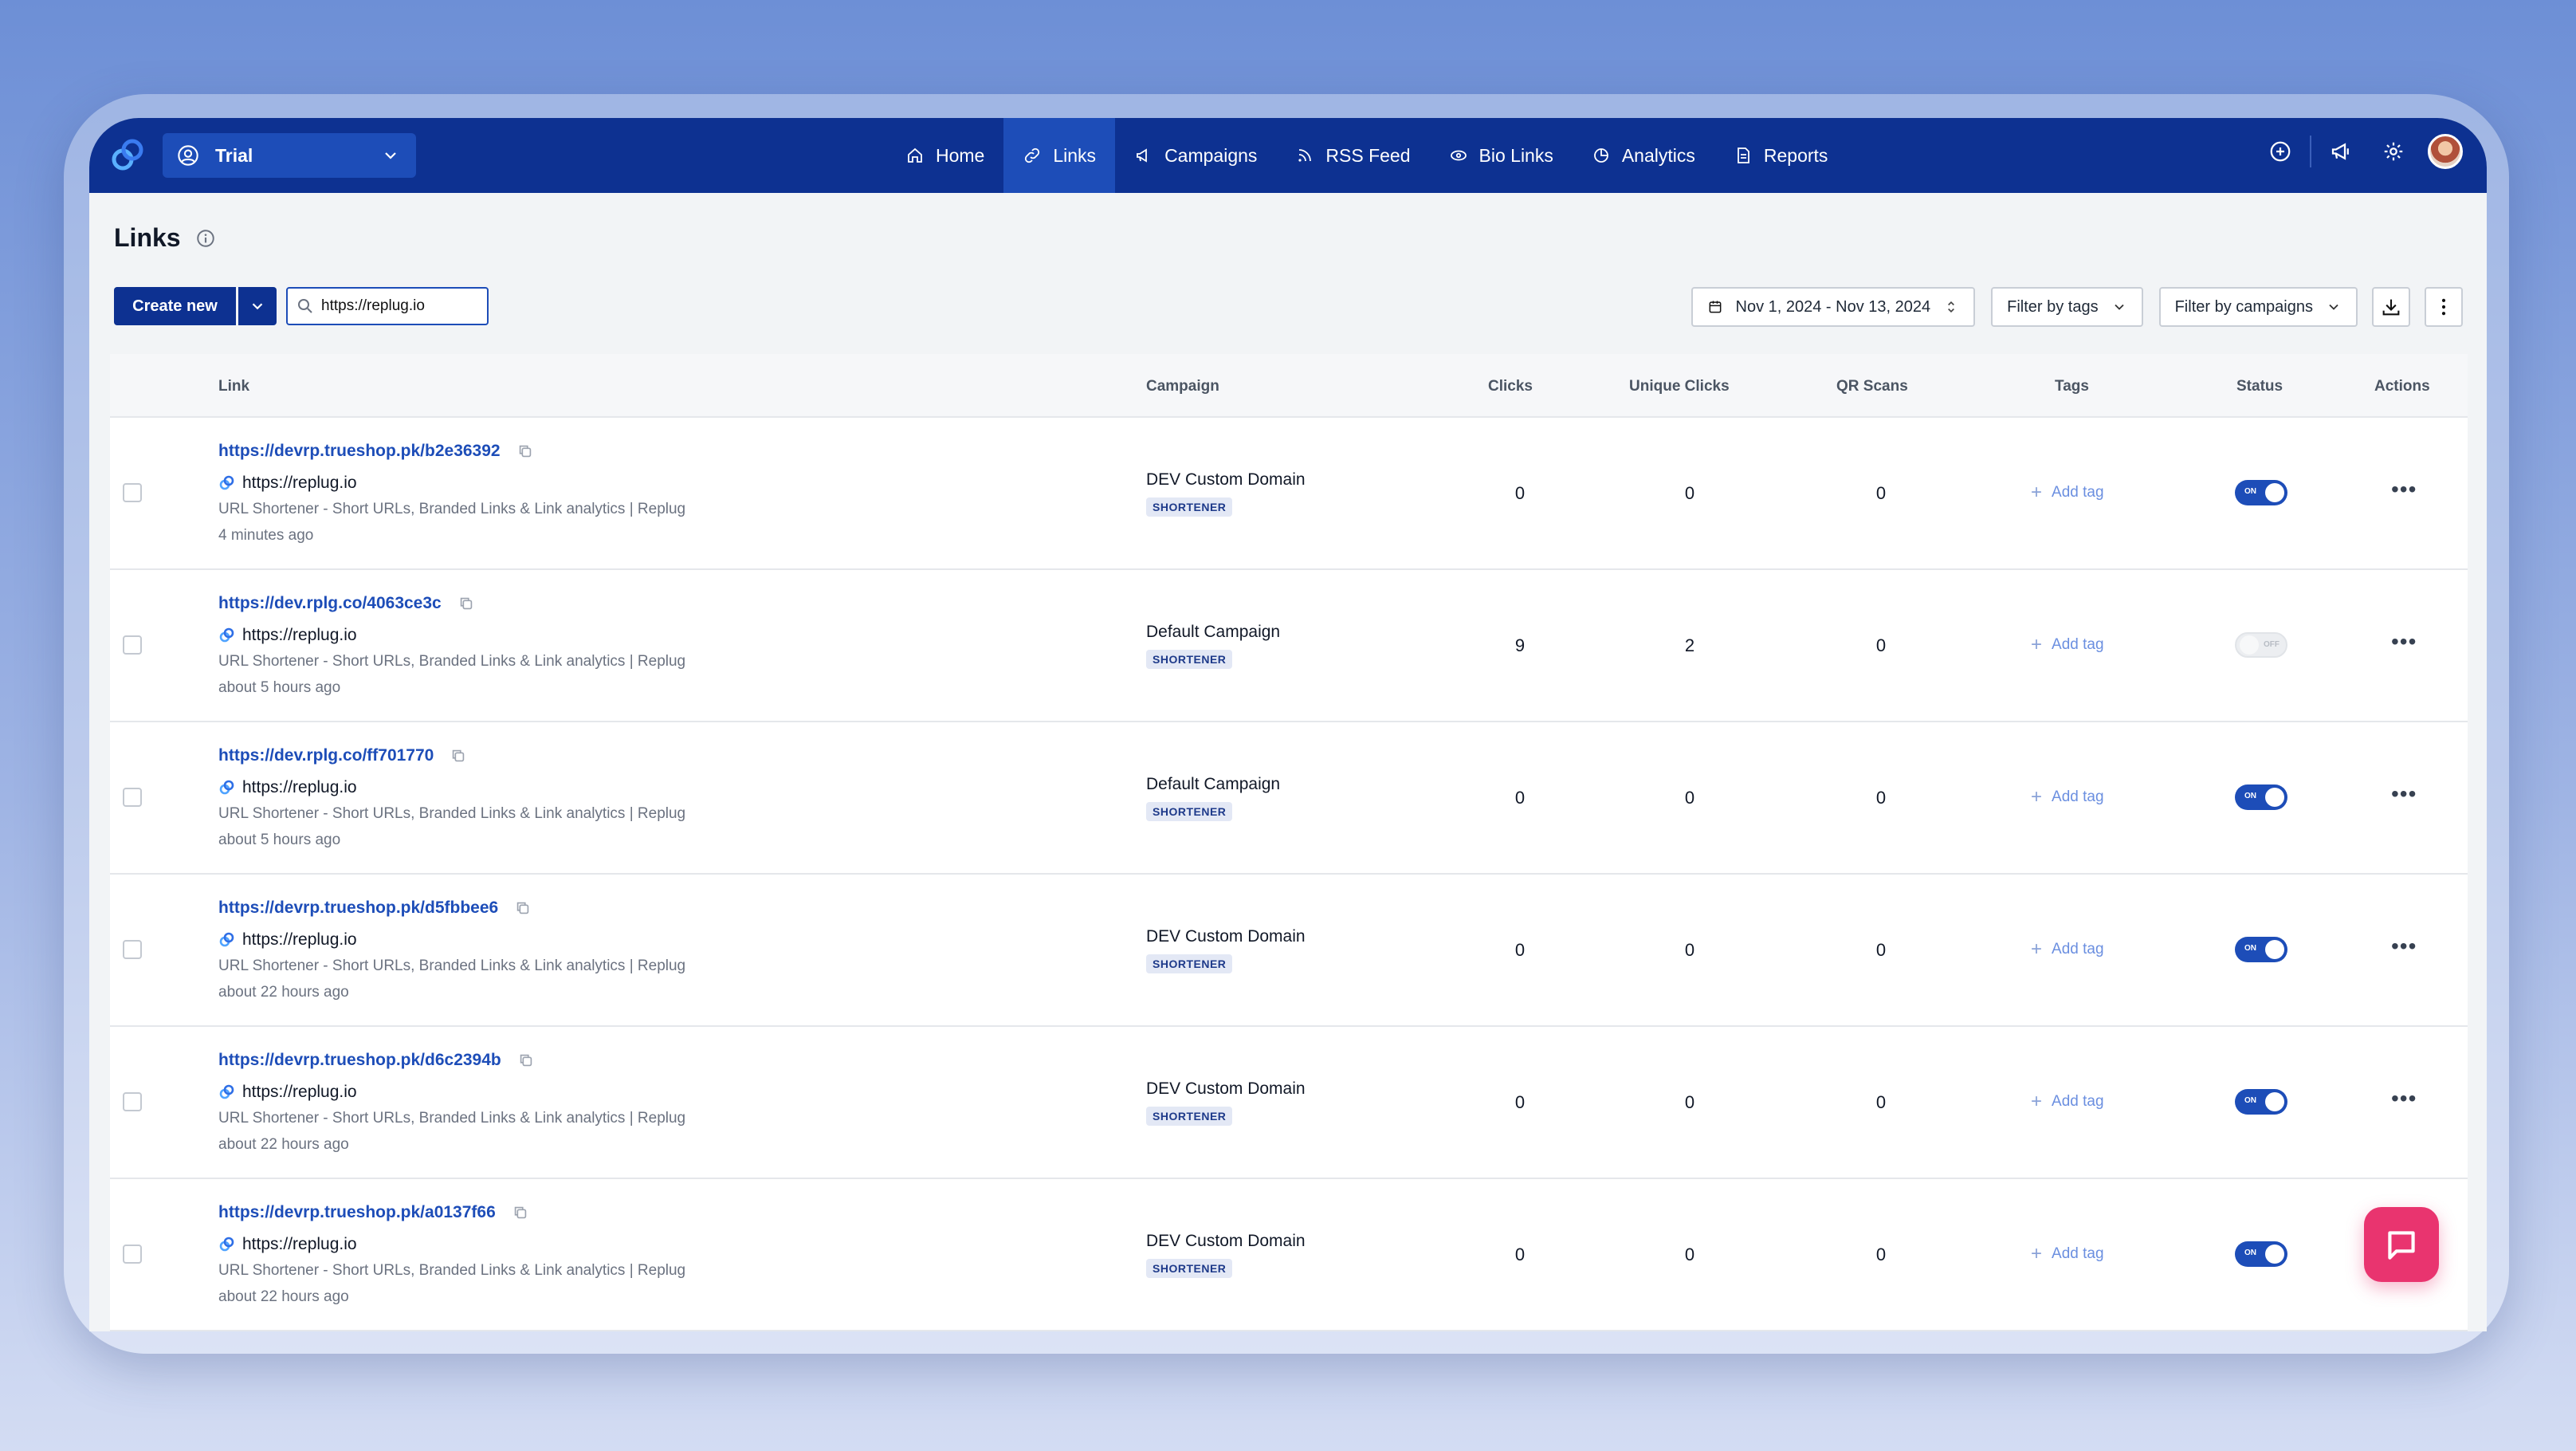 The height and width of the screenshot is (1451, 2576). I want to click on workspace-selector: Trial, so click(289, 155).